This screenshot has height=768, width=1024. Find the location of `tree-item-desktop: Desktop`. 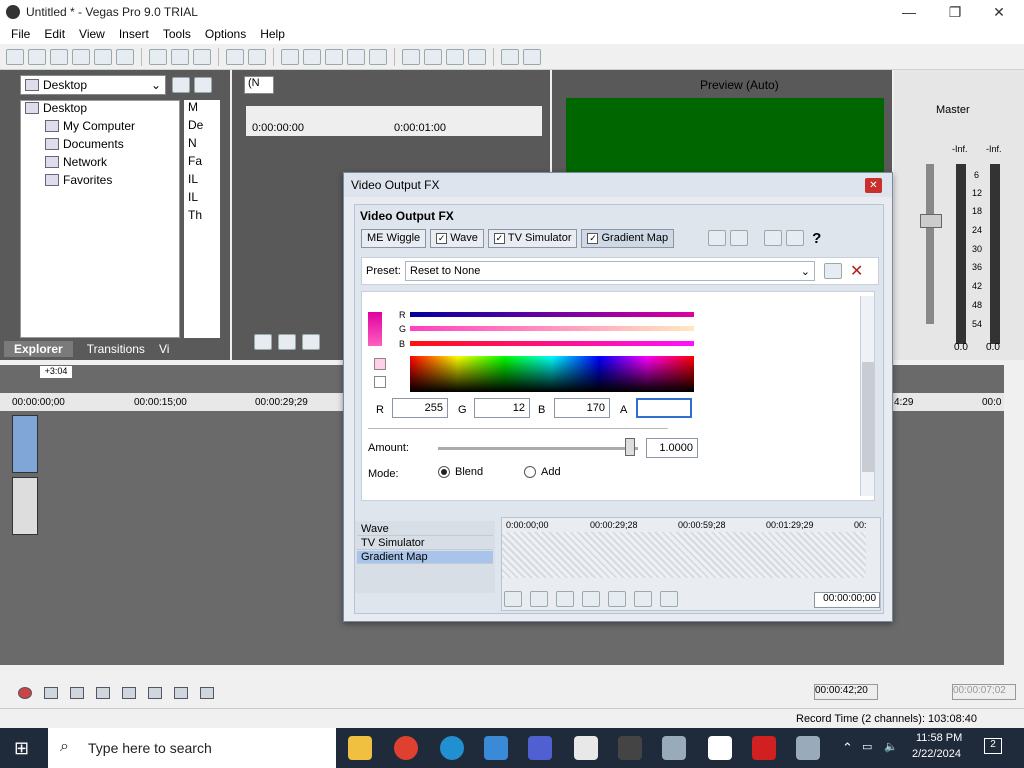

tree-item-desktop: Desktop is located at coordinates (56, 108).